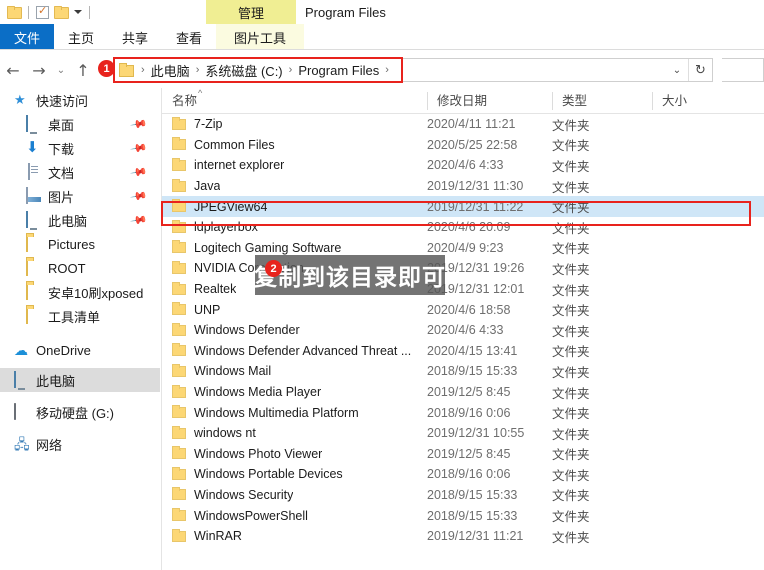 The image size is (764, 570). I want to click on table-row: NVIDIA Corporation 2019/12/31 19:26 文件夹, so click(463, 268).